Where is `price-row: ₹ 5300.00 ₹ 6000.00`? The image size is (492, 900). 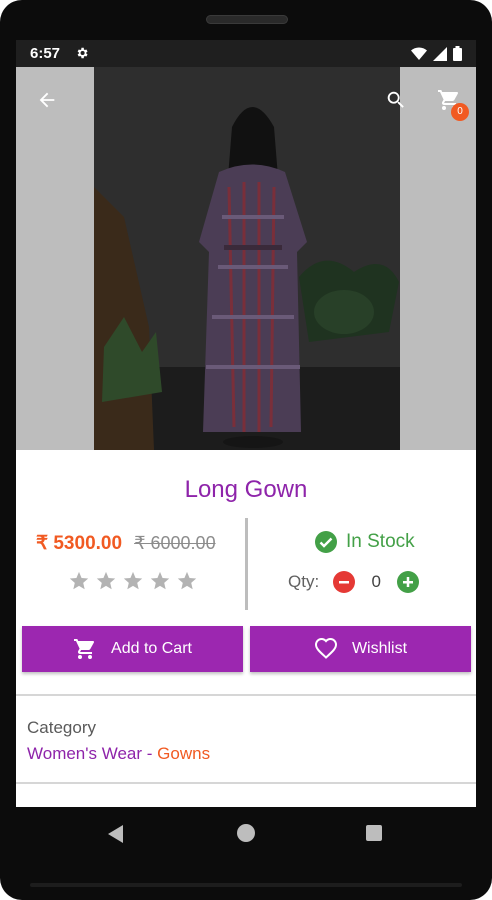
price-row: ₹ 5300.00 ₹ 6000.00 is located at coordinates (126, 543).